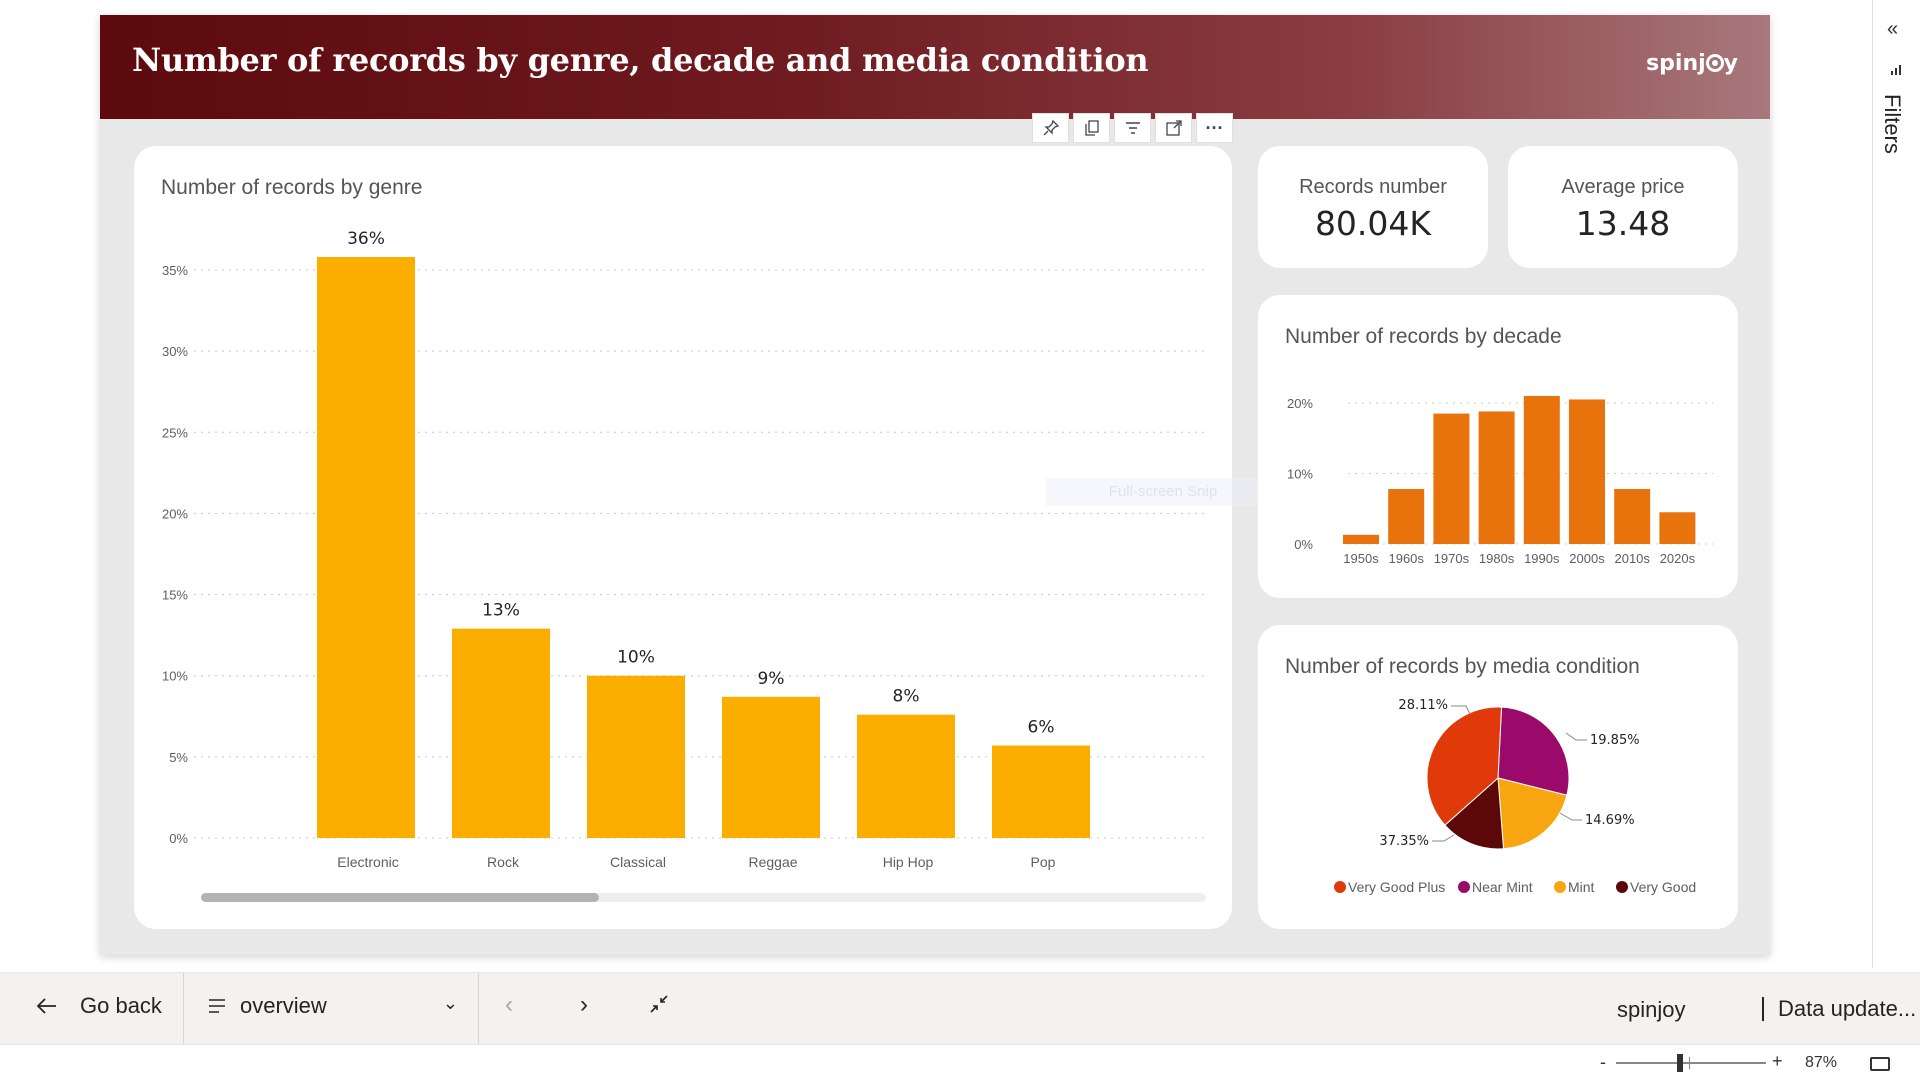 Image resolution: width=1920 pixels, height=1080 pixels. Describe the element at coordinates (1163, 492) in the screenshot. I see `snip-overlay: Full-screen Snip` at that location.